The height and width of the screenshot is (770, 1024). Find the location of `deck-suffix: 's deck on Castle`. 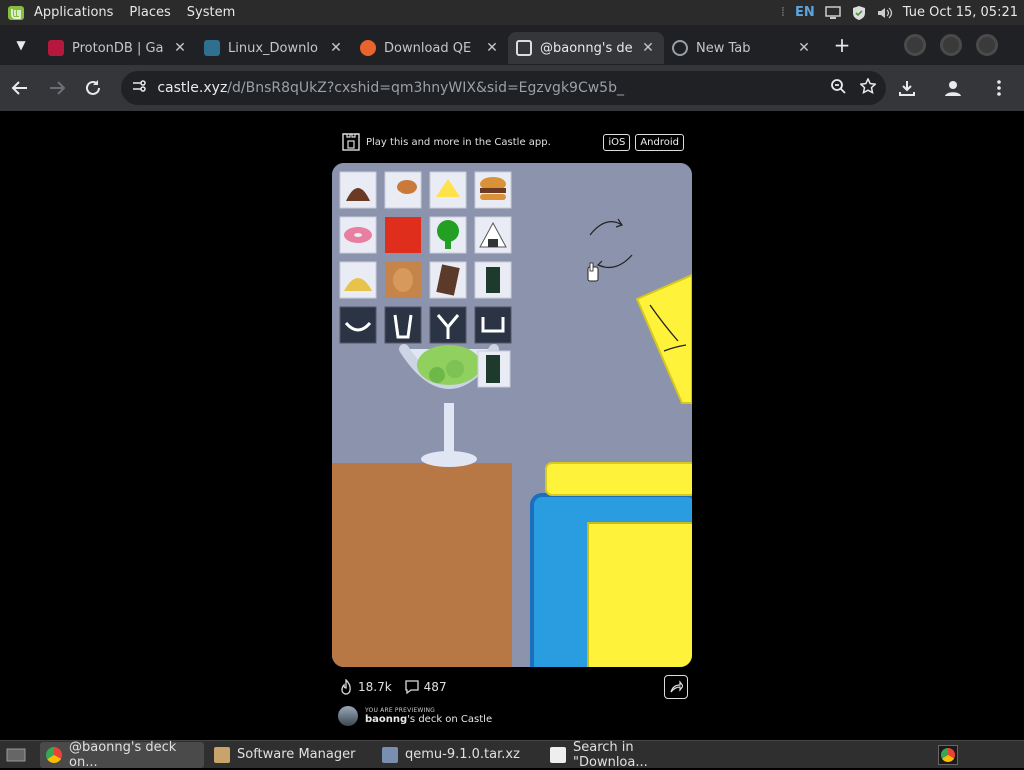

deck-suffix: 's deck on Castle is located at coordinates (450, 719).